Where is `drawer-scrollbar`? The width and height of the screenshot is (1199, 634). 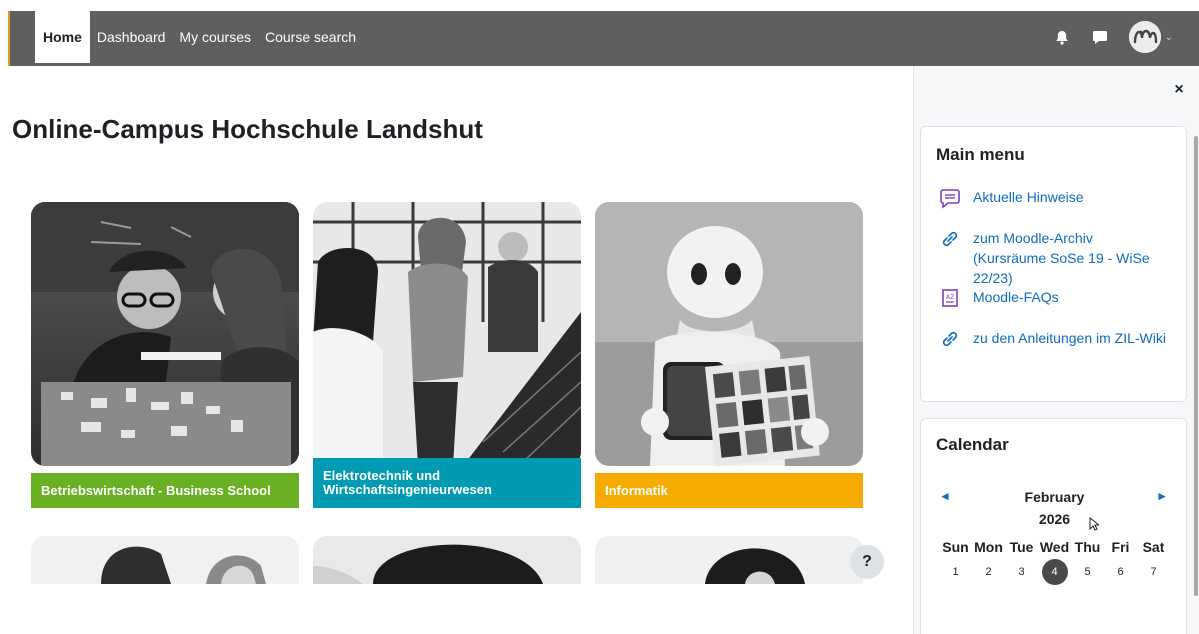 drawer-scrollbar is located at coordinates (1196, 366).